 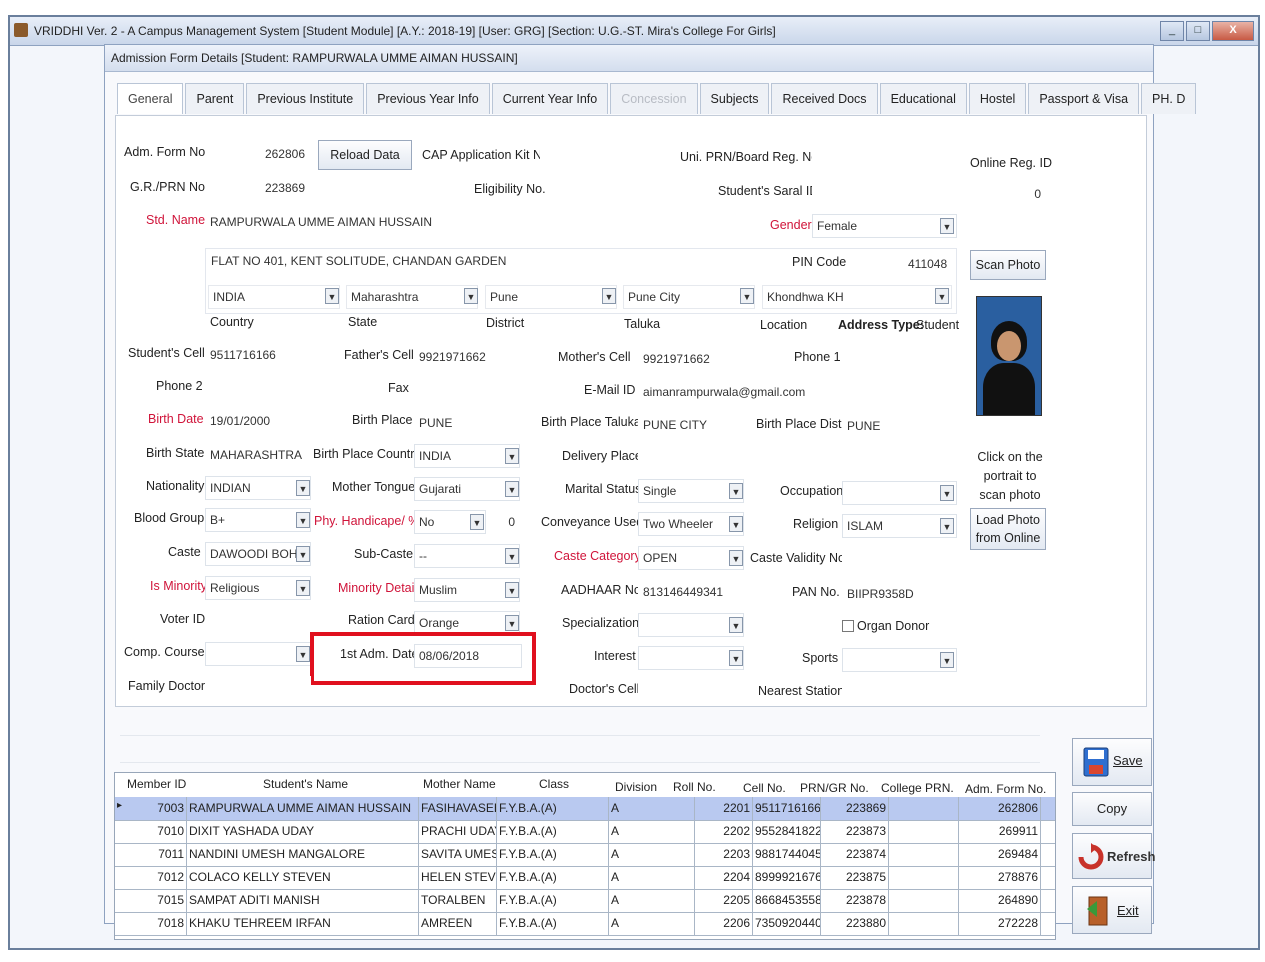 I want to click on is-minority-dropdown-icon: ▼, so click(x=303, y=588).